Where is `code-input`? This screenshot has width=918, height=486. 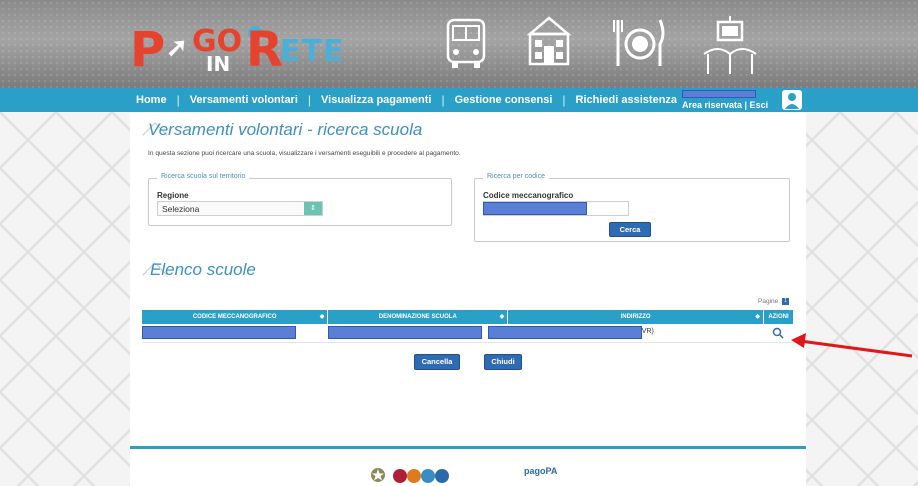 code-input is located at coordinates (556, 208).